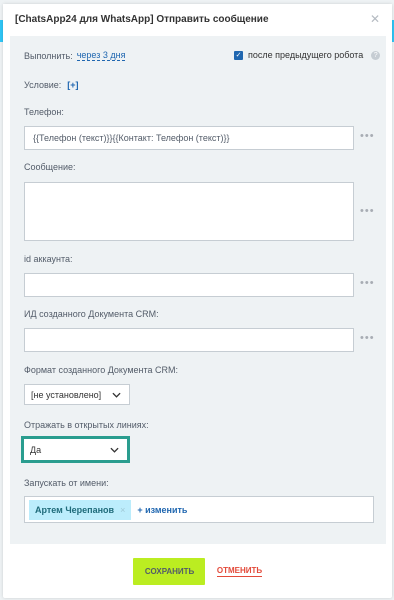 This screenshot has width=394, height=600. What do you see at coordinates (91, 314) in the screenshot?
I see `doc-id-label: ИД созданного Документа CRM:` at bounding box center [91, 314].